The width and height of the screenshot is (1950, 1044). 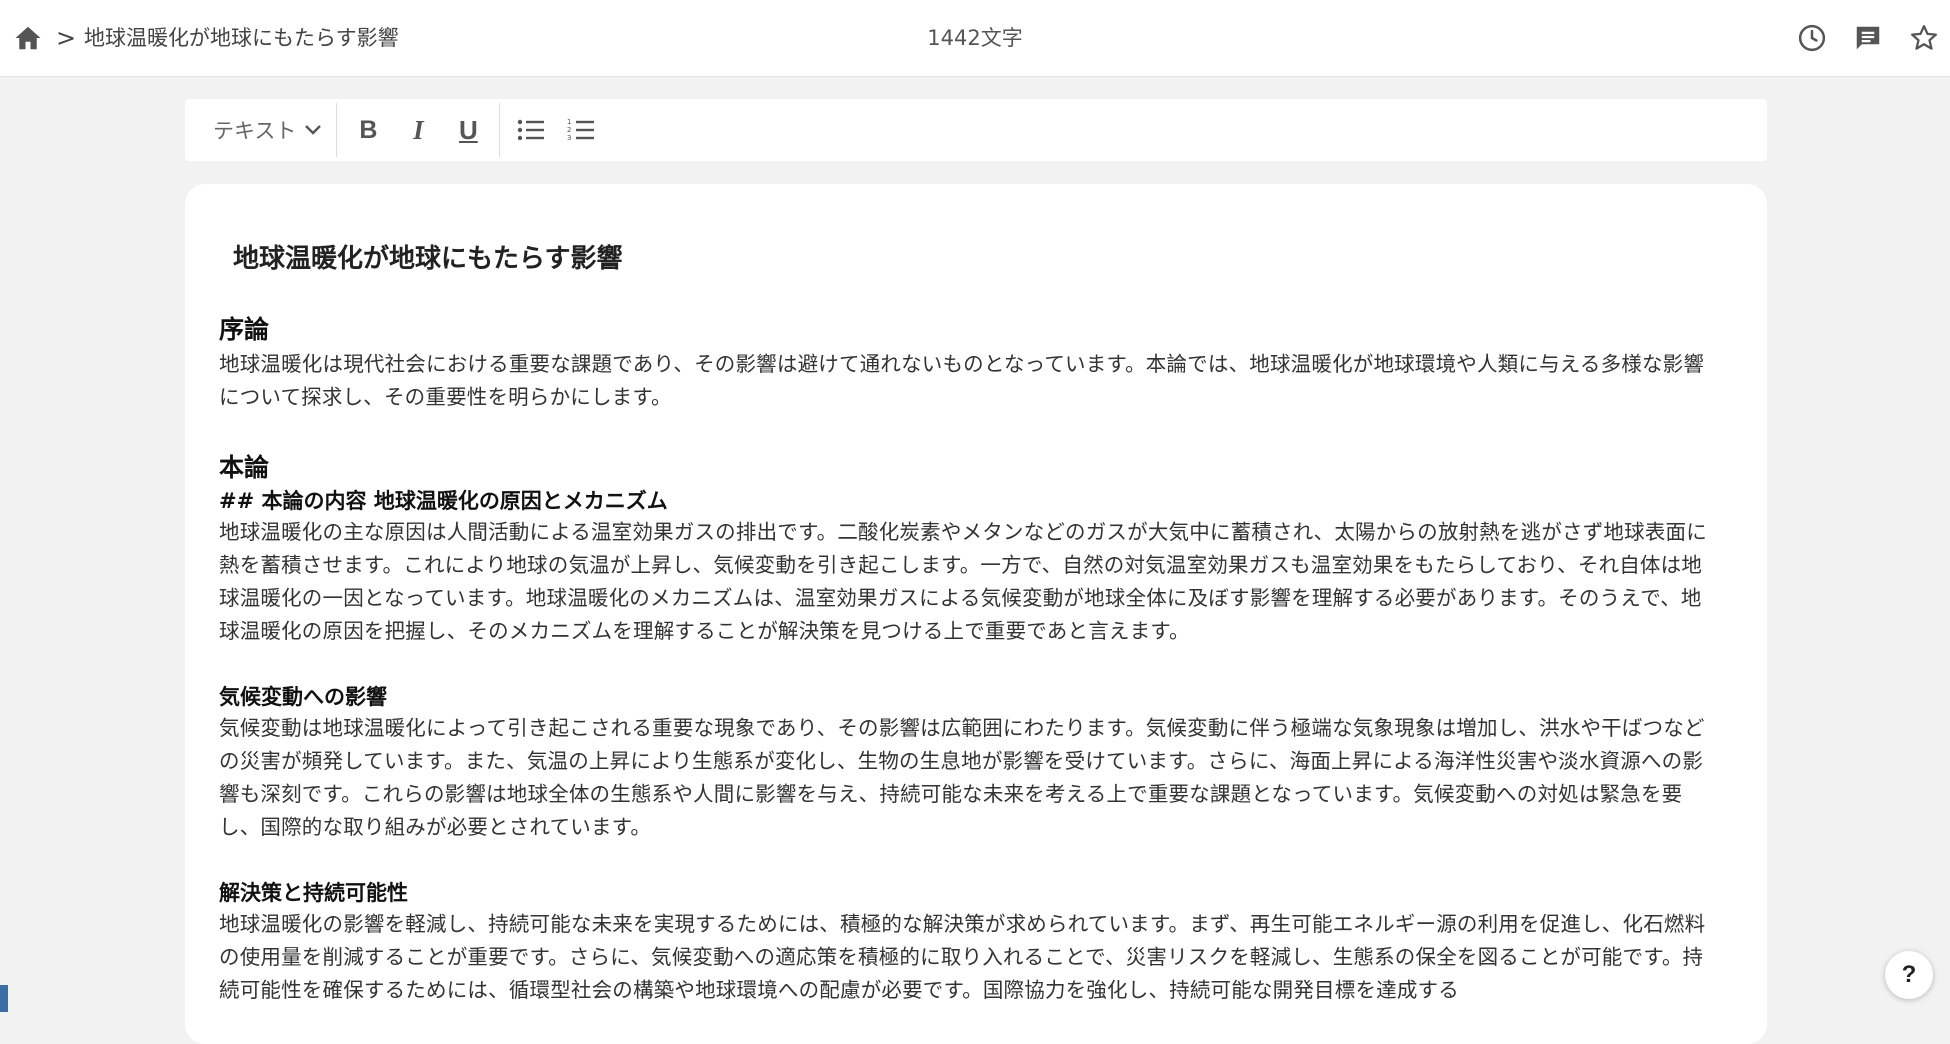 What do you see at coordinates (244, 467) in the screenshot?
I see `section-heading: 本論` at bounding box center [244, 467].